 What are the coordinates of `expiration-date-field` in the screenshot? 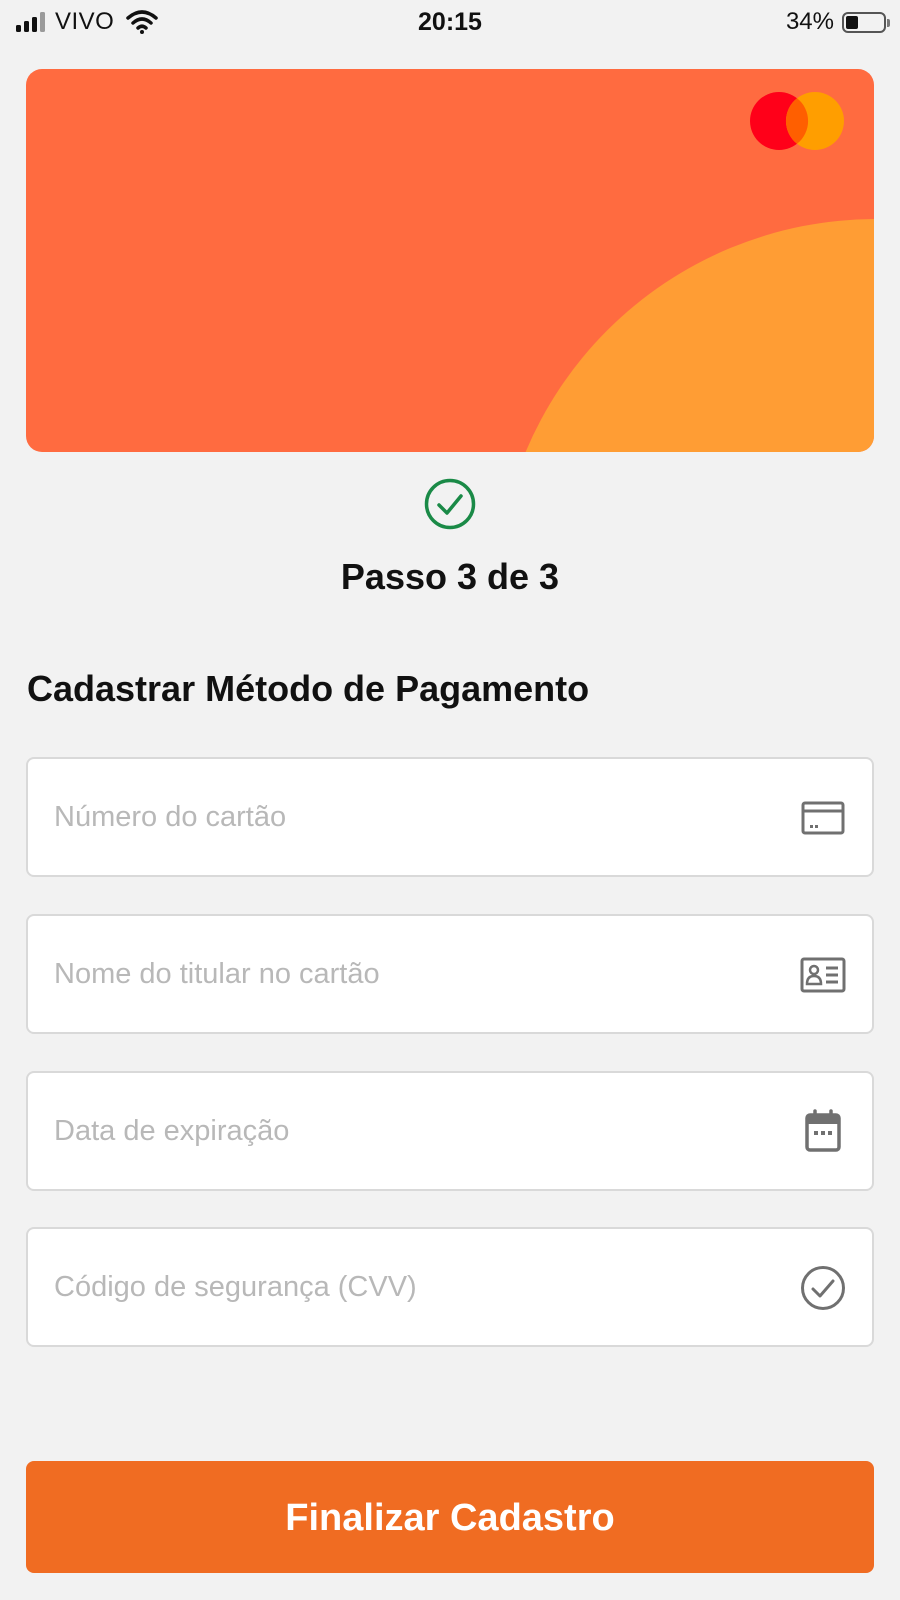 It's located at (450, 1131).